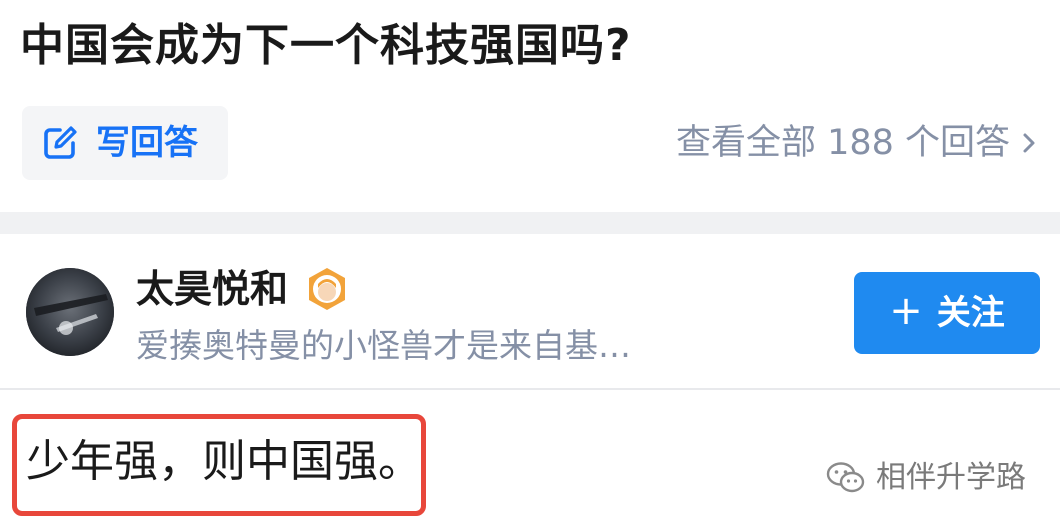 The image size is (1060, 526). Describe the element at coordinates (842, 143) in the screenshot. I see `view-all-label: 查看全部 188 个回答` at that location.